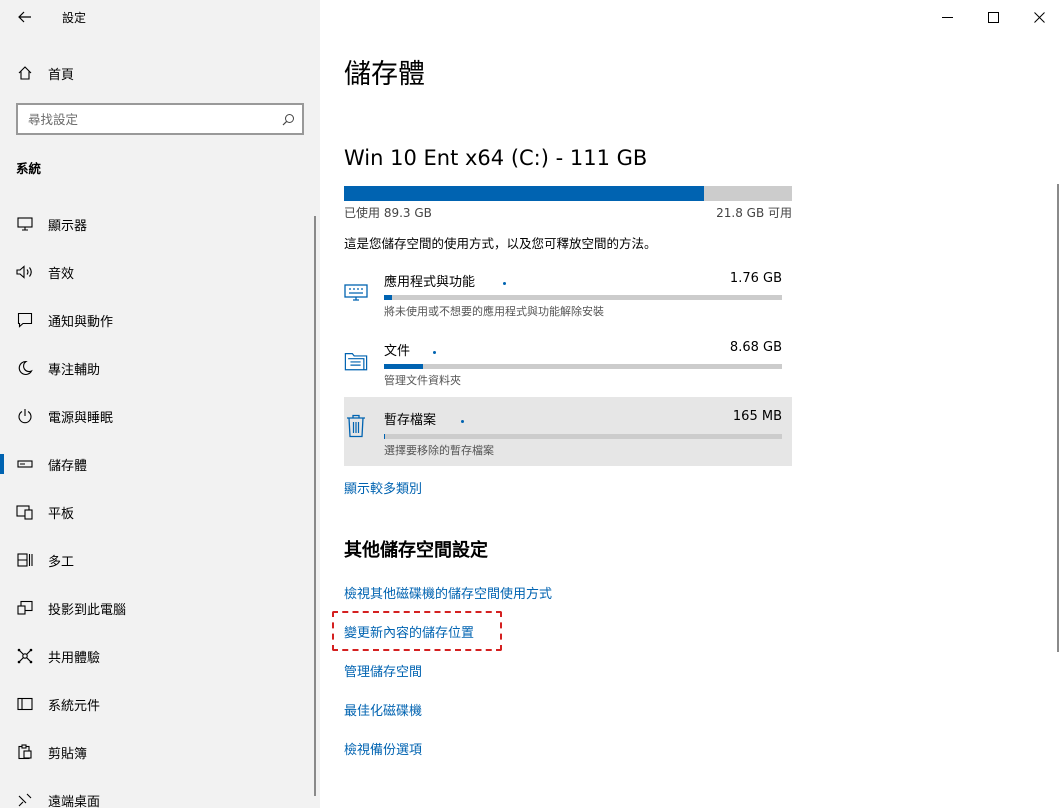  What do you see at coordinates (61, 274) in the screenshot?
I see `sidebar-item-label: 音效` at bounding box center [61, 274].